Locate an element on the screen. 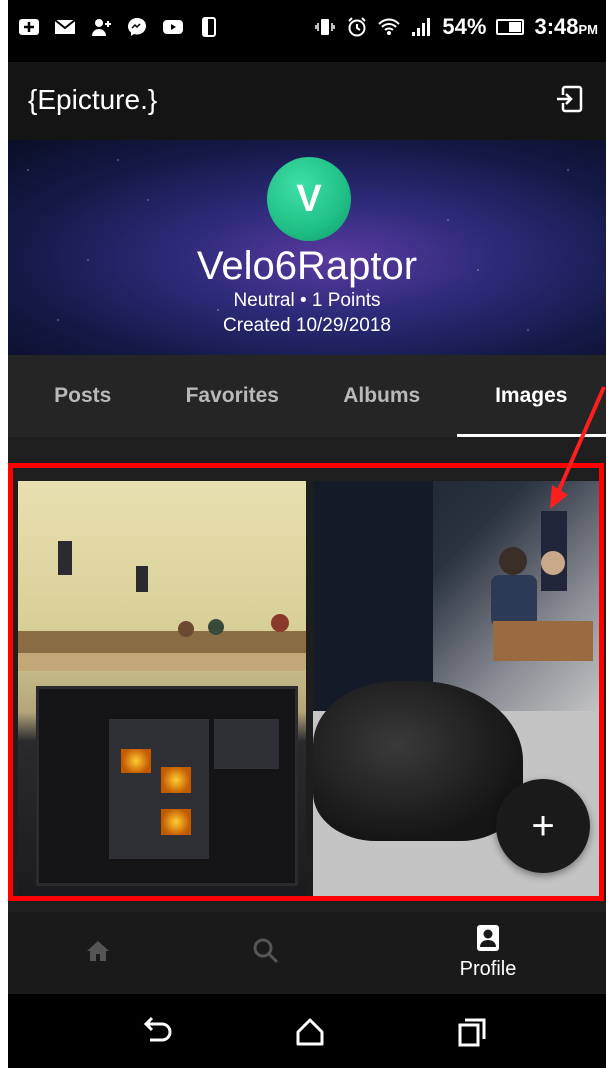 The image size is (610, 1068). youtube-icon is located at coordinates (173, 27).